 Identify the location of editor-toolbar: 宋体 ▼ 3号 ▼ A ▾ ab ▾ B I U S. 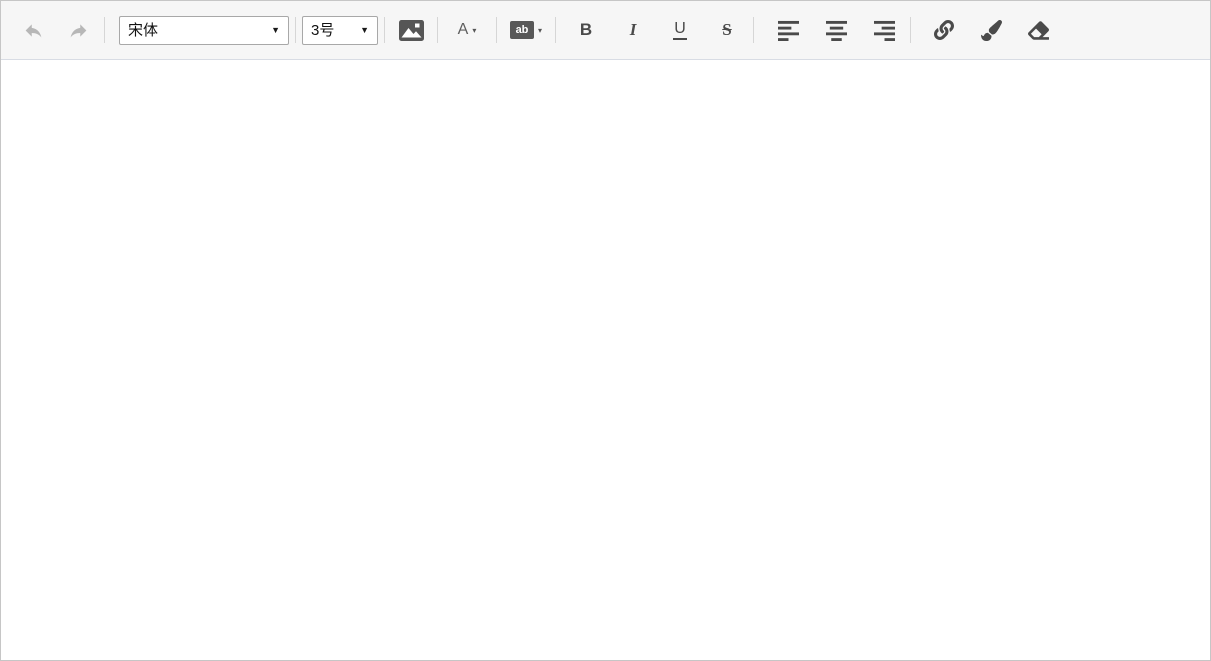
(605, 30).